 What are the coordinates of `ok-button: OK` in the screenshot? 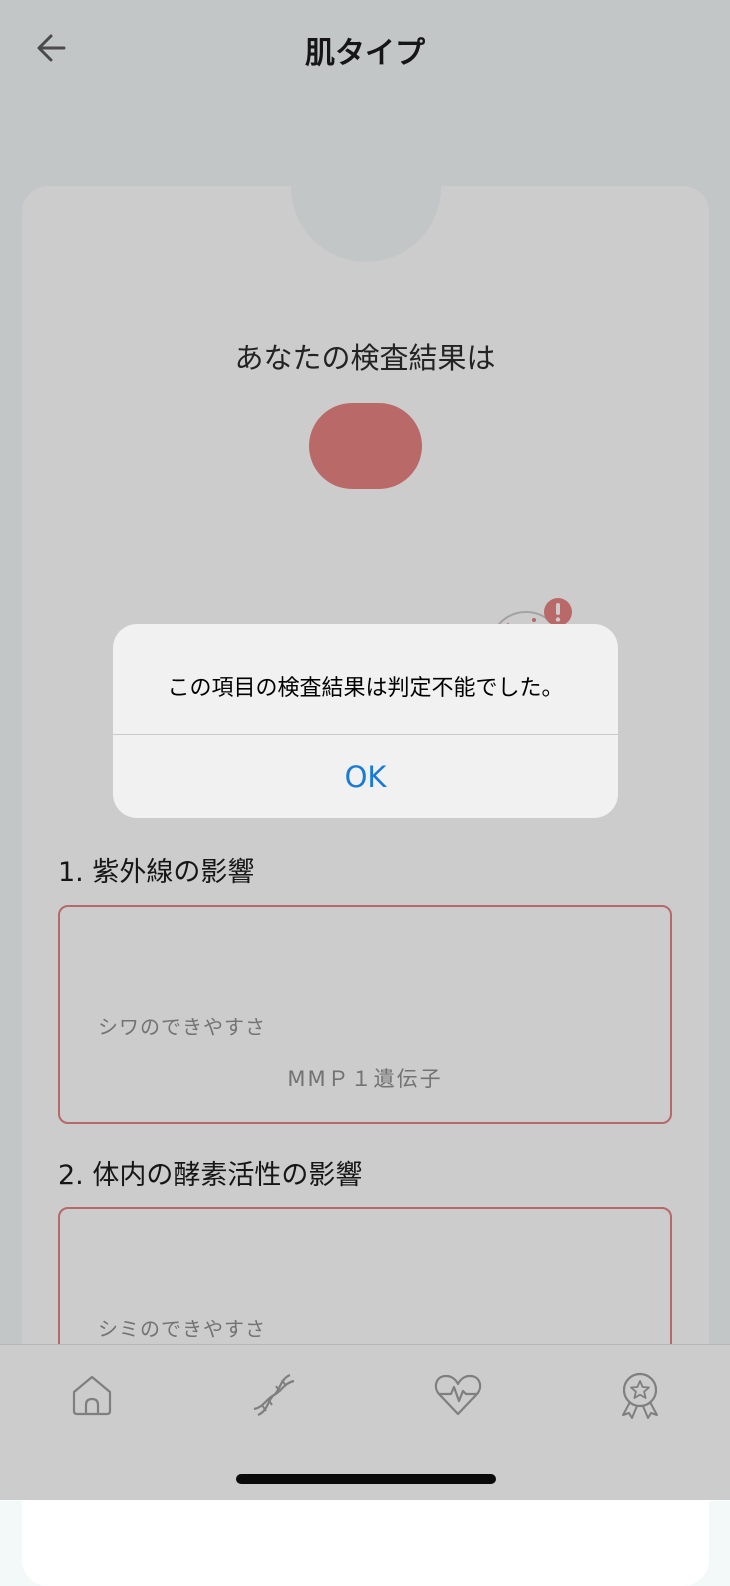 It's located at (365, 776).